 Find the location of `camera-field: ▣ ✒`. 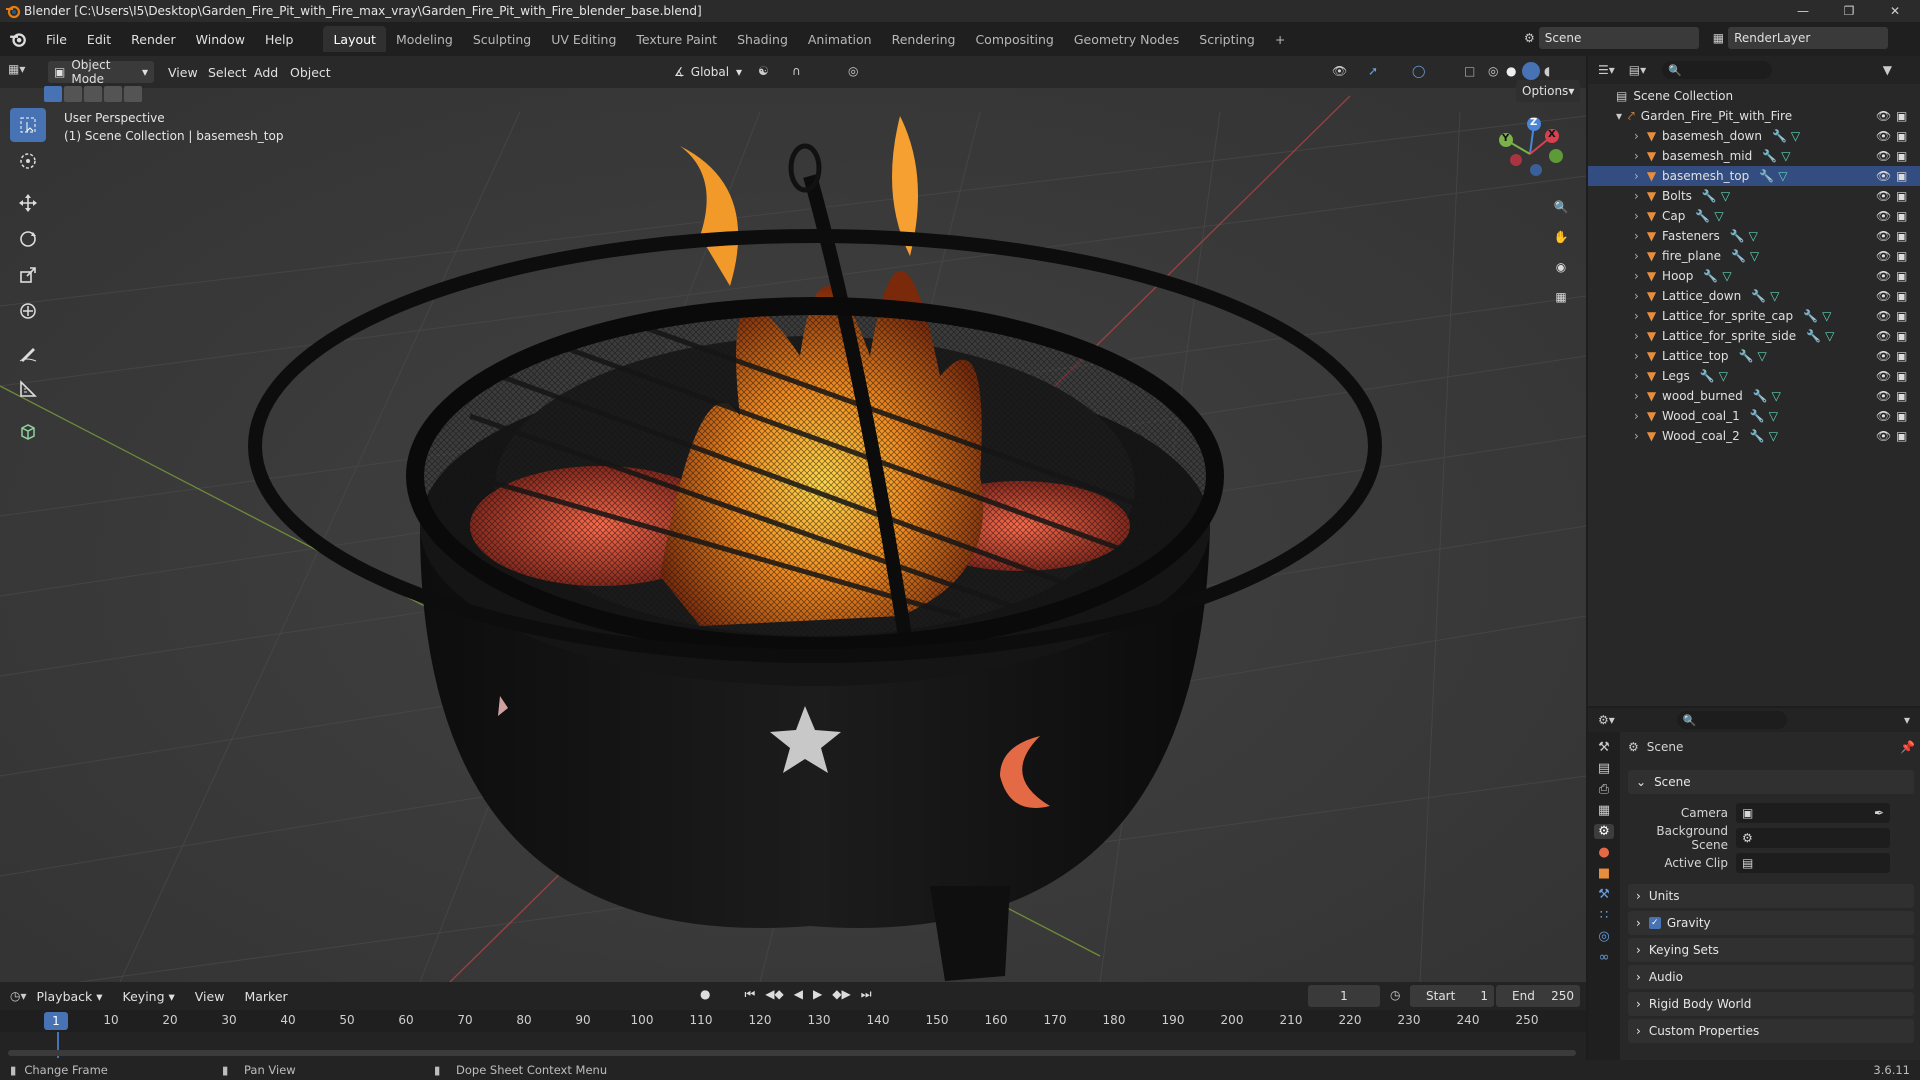

camera-field: ▣ ✒ is located at coordinates (1813, 813).